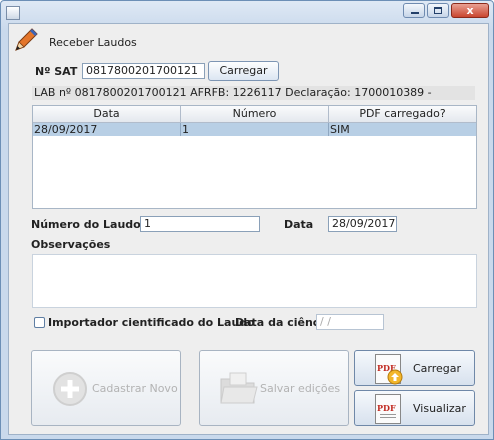 The image size is (494, 440). I want to click on minimize-icon, so click(415, 13).